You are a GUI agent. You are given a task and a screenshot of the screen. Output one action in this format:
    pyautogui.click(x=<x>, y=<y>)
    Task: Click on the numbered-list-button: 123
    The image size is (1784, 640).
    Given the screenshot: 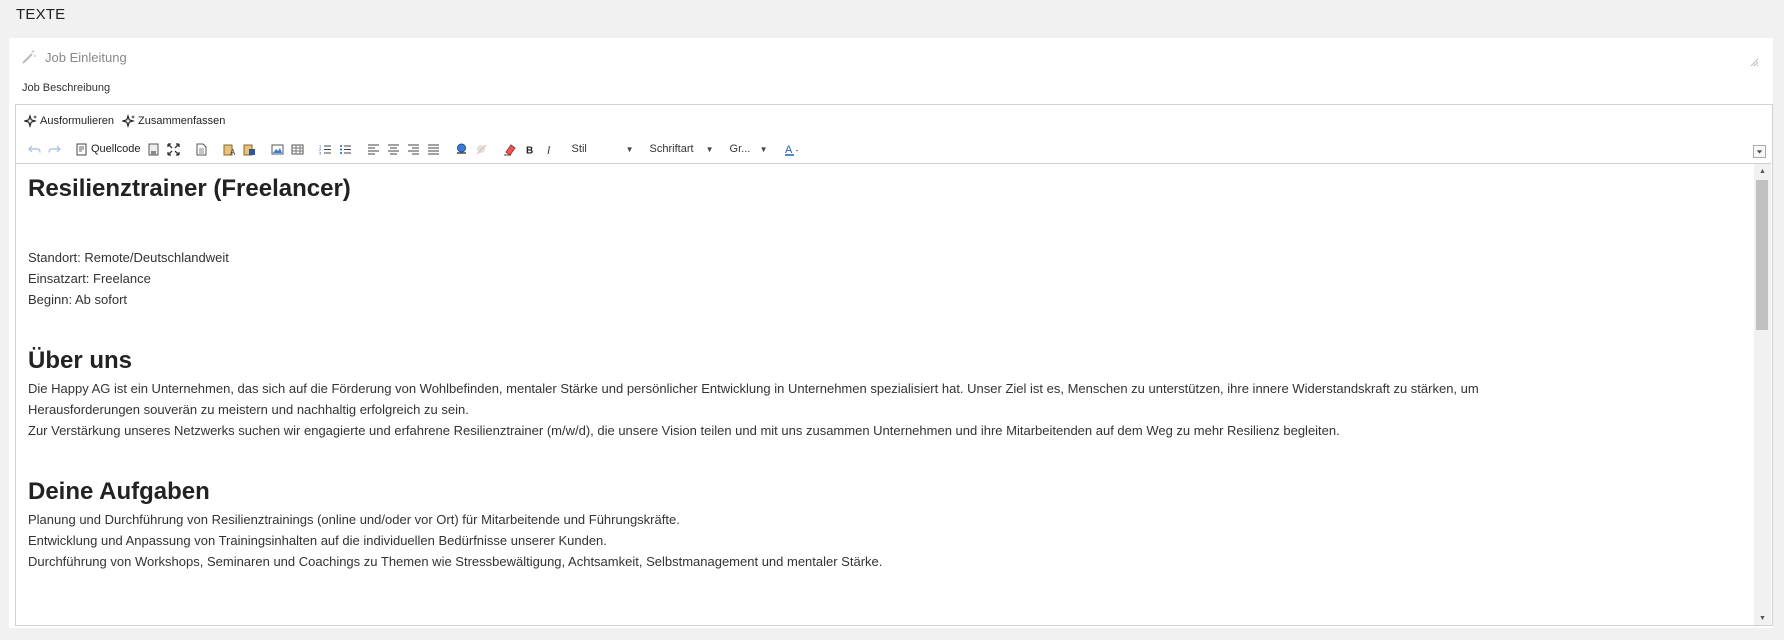 What is the action you would take?
    pyautogui.click(x=326, y=149)
    